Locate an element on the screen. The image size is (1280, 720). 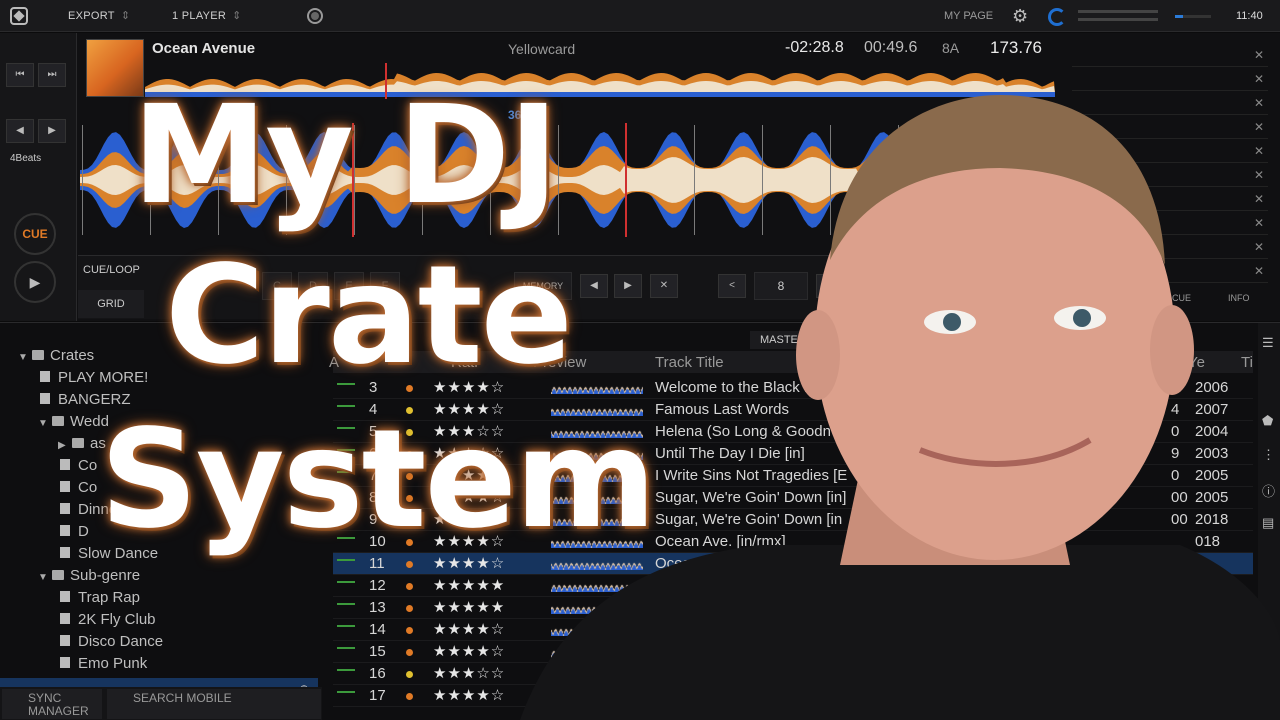
tab-cue: CUE is located at coordinates (1181, 298).